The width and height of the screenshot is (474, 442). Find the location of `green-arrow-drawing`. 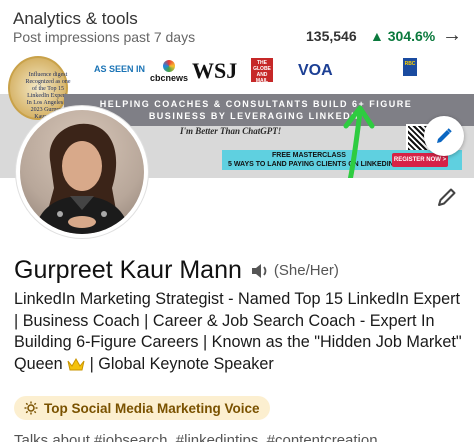

green-arrow-drawing is located at coordinates (359, 141).